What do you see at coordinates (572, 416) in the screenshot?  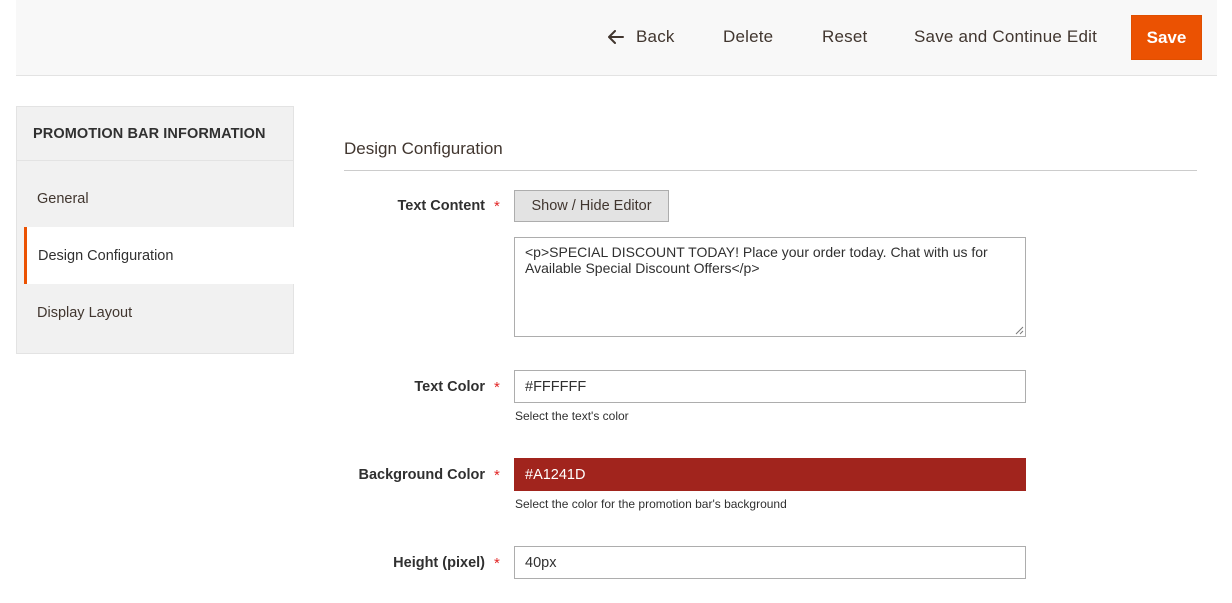 I see `text-color-note: Select the text's color` at bounding box center [572, 416].